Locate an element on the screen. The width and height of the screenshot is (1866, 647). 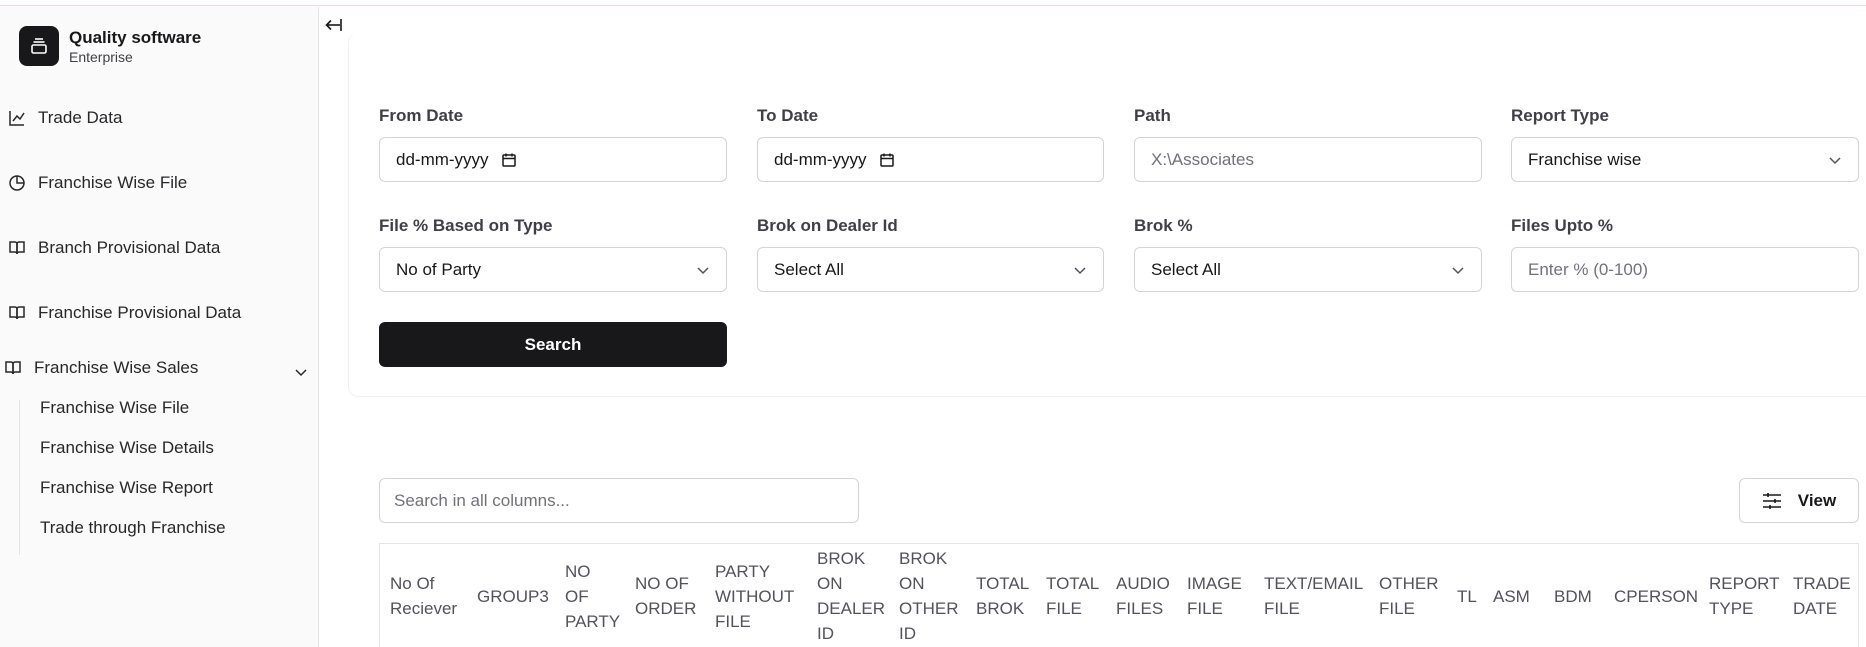
column-header-label: TL is located at coordinates (1467, 596).